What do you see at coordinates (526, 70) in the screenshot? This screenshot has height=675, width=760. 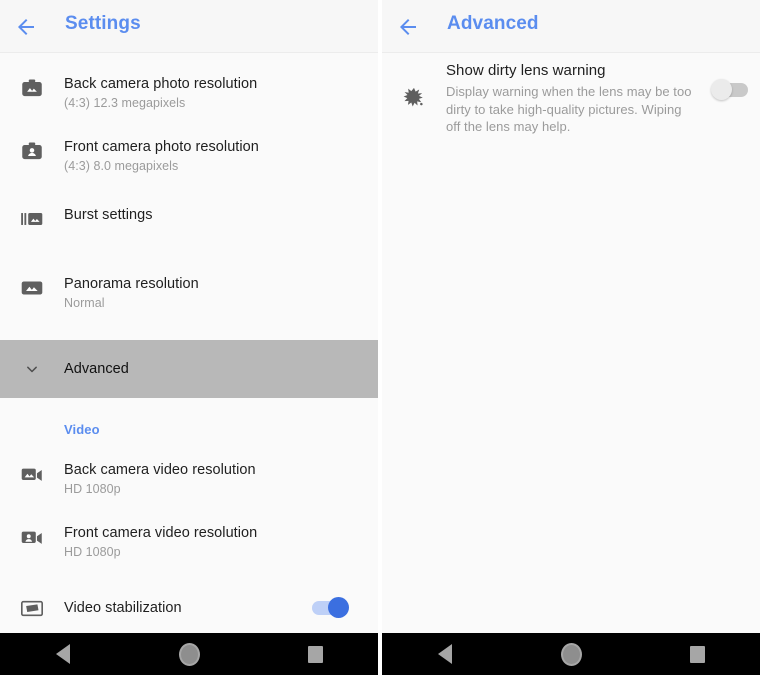 I see `list-item-title: Show dirty lens warning` at bounding box center [526, 70].